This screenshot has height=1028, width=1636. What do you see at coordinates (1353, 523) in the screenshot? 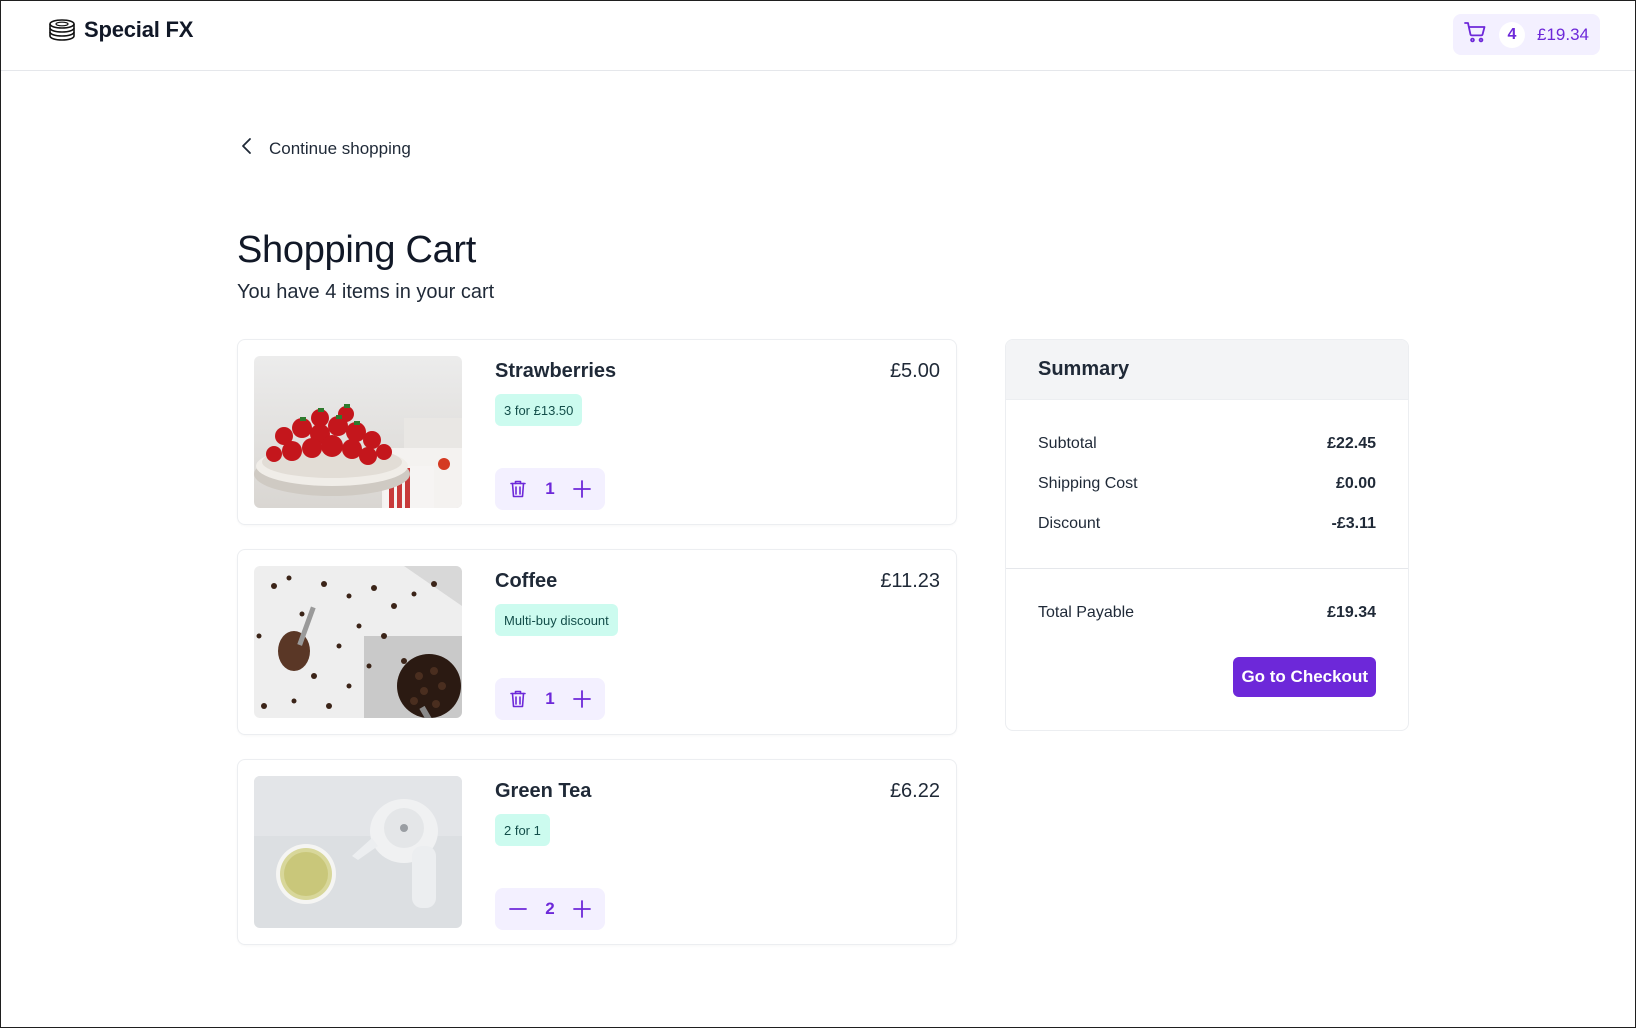
I see `discount-value: -£3.11` at bounding box center [1353, 523].